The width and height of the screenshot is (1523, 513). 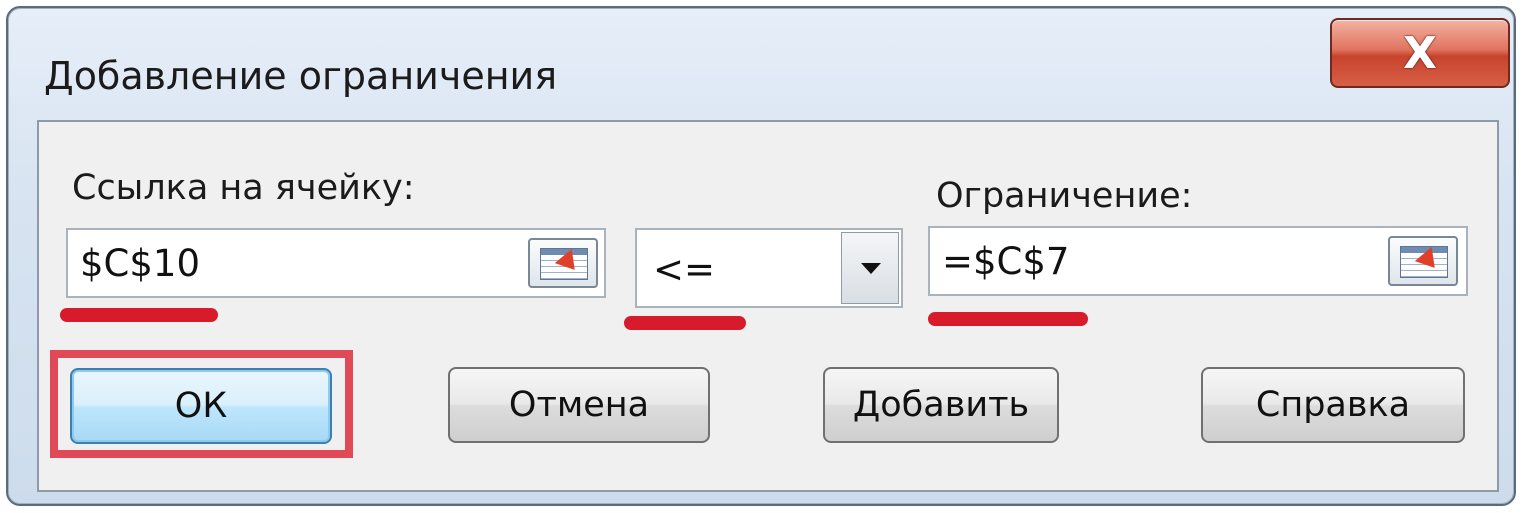 I want to click on cell-ref-input: $C$10, so click(x=336, y=263).